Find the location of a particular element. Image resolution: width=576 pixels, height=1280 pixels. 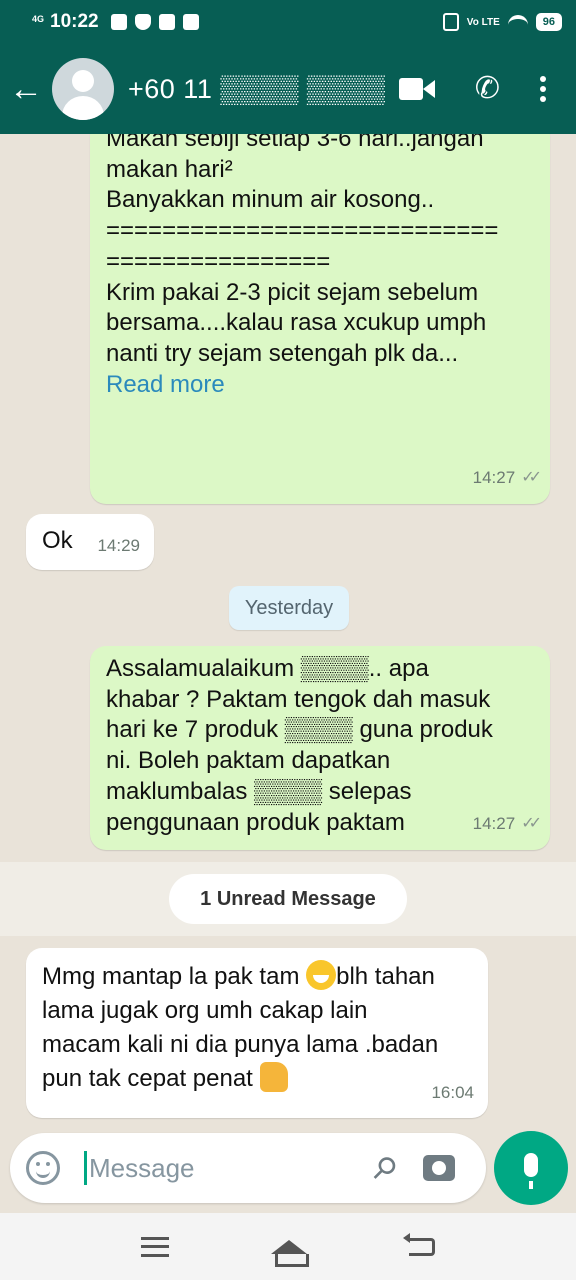

message-line: hari ke 7 produk ▒▒▒▒ guna produk is located at coordinates (299, 730).